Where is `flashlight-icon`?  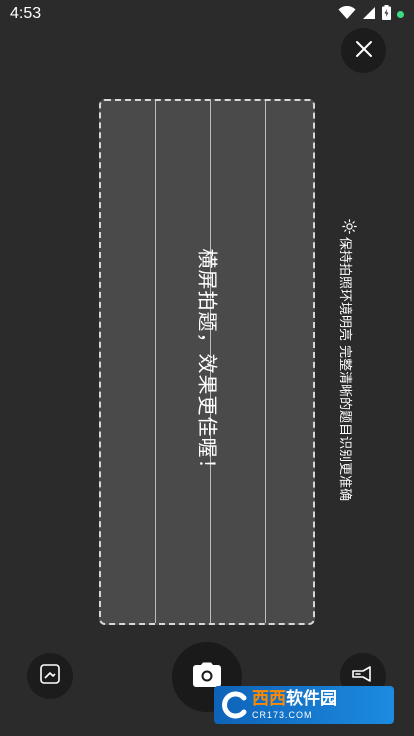 flashlight-icon is located at coordinates (363, 676).